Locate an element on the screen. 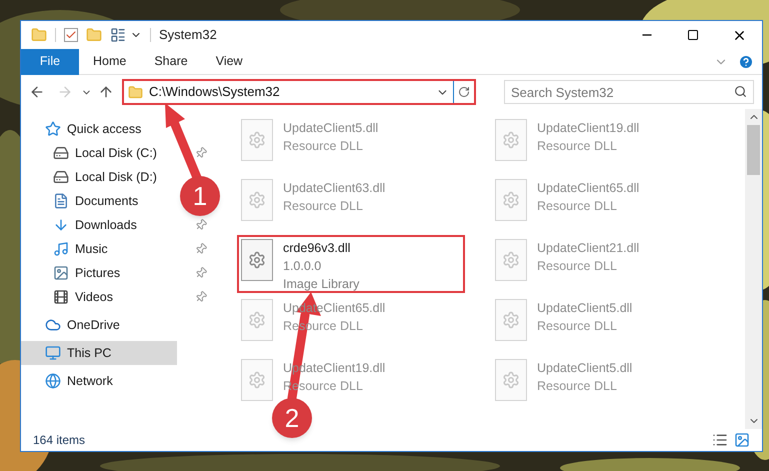 Image resolution: width=769 pixels, height=471 pixels. cloud-icon is located at coordinates (53, 325).